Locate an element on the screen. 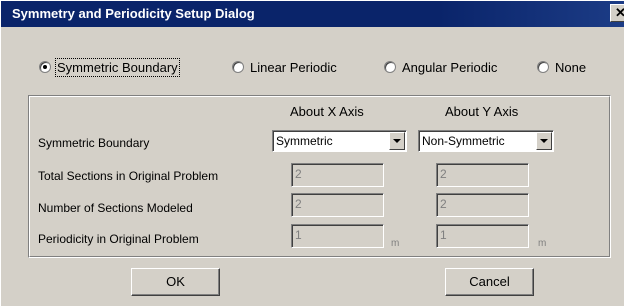 Image resolution: width=624 pixels, height=306 pixels. x-periodicity-unit: m is located at coordinates (395, 243).